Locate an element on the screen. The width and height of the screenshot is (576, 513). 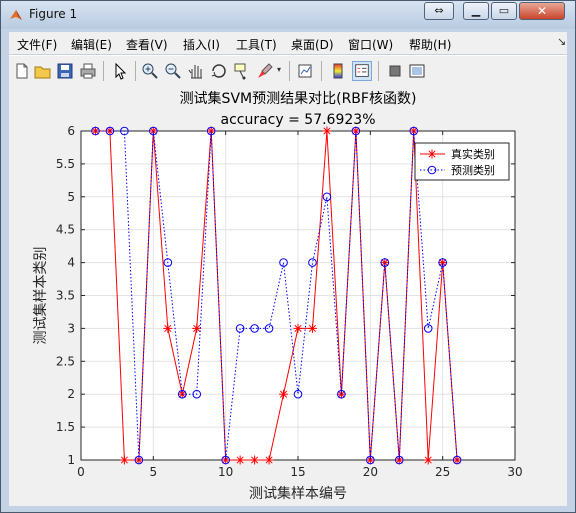
menu-insert: 插入(I) is located at coordinates (201, 44).